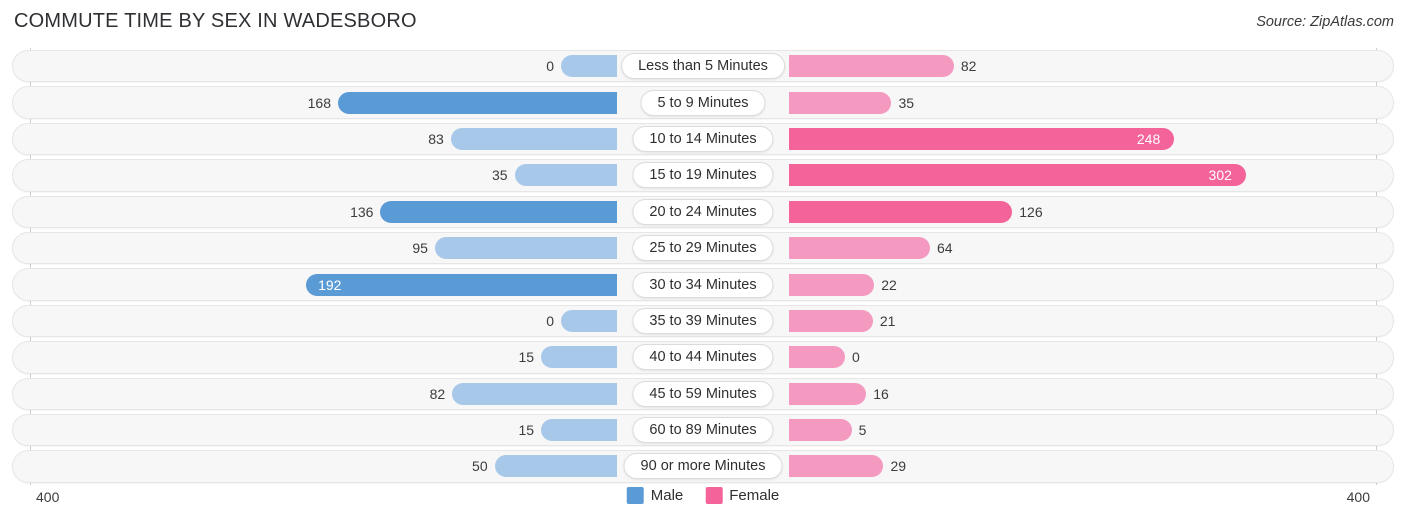 Image resolution: width=1406 pixels, height=523 pixels. I want to click on bar-value-male: 136, so click(362, 211).